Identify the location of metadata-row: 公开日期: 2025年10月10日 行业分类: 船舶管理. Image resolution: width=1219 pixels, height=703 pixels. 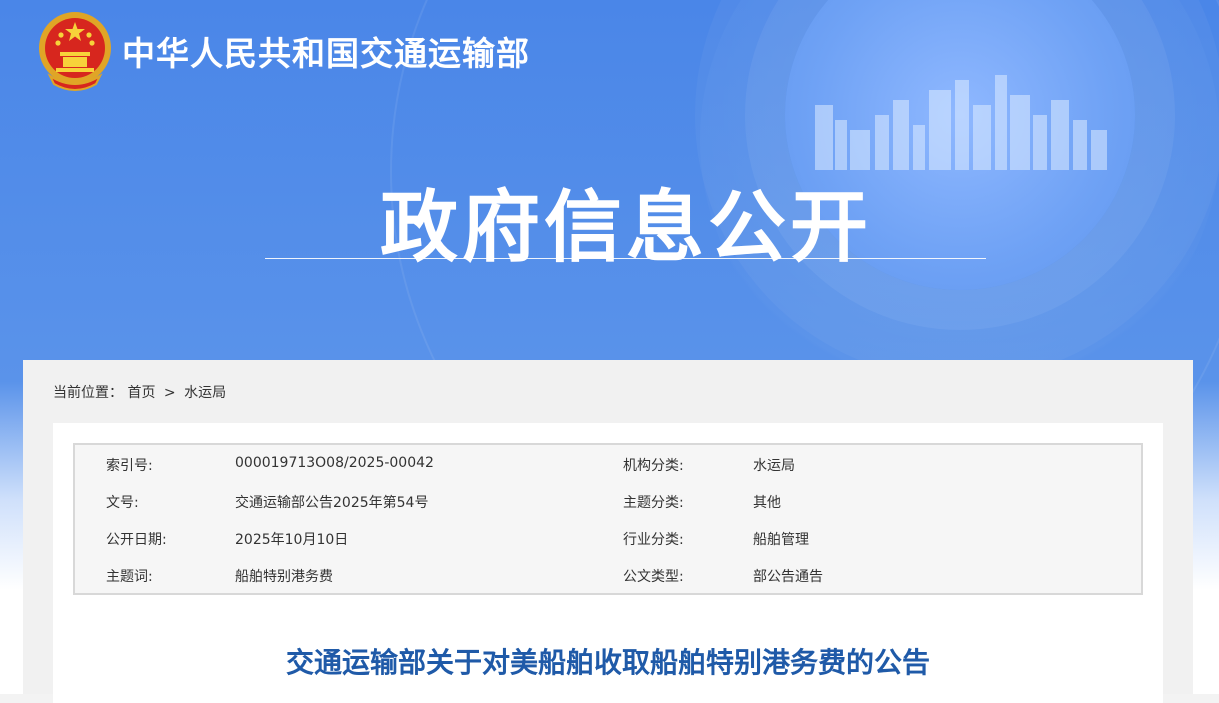
(608, 537).